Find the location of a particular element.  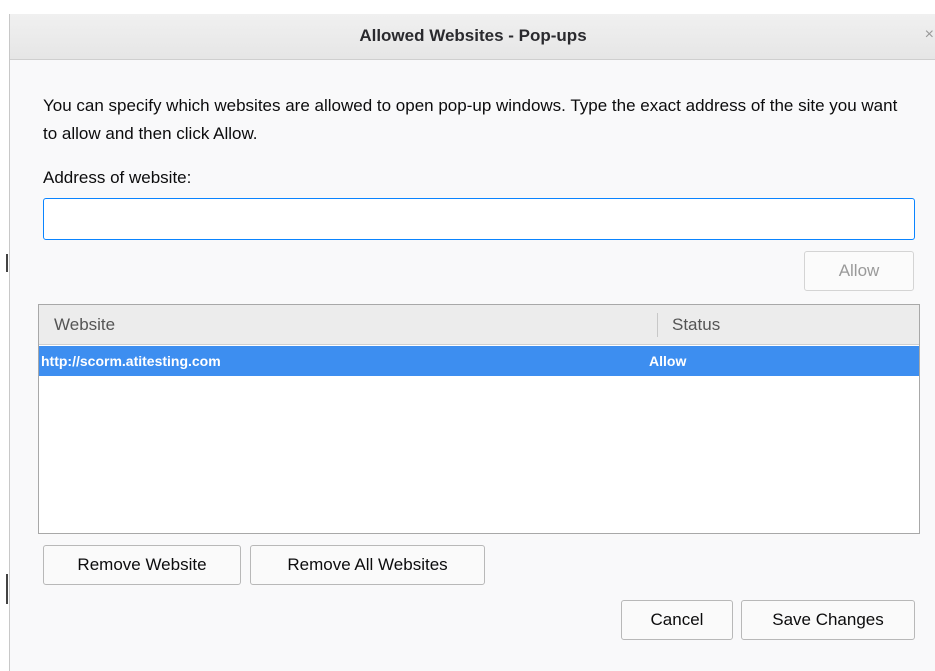

list-header: Website Status is located at coordinates (479, 325).